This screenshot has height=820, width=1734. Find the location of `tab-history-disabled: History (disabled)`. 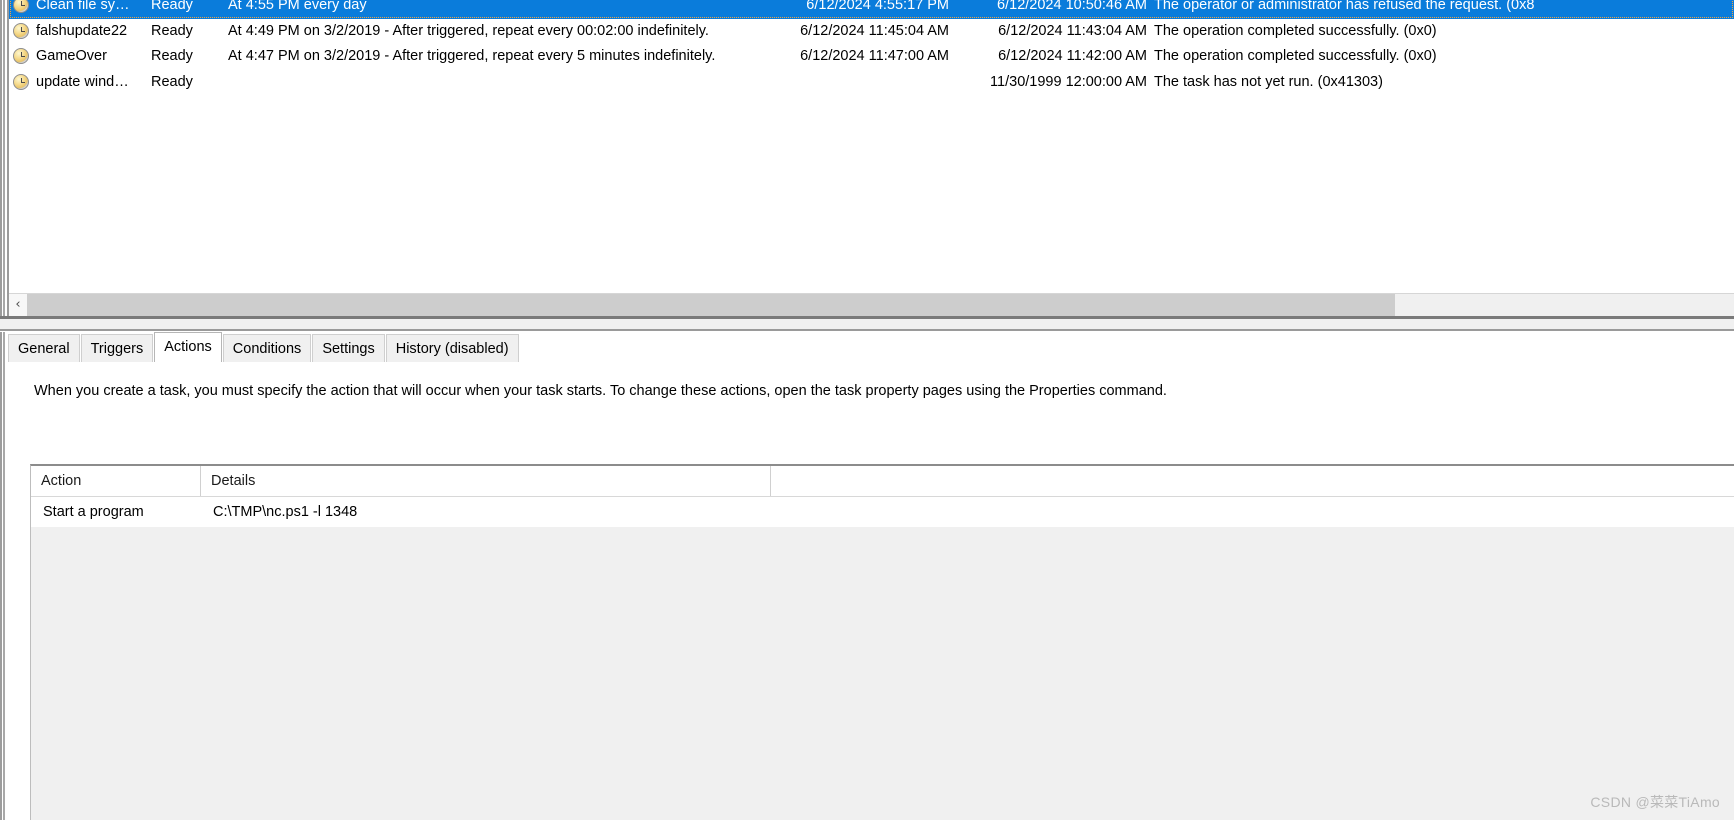

tab-history-disabled: History (disabled) is located at coordinates (452, 348).